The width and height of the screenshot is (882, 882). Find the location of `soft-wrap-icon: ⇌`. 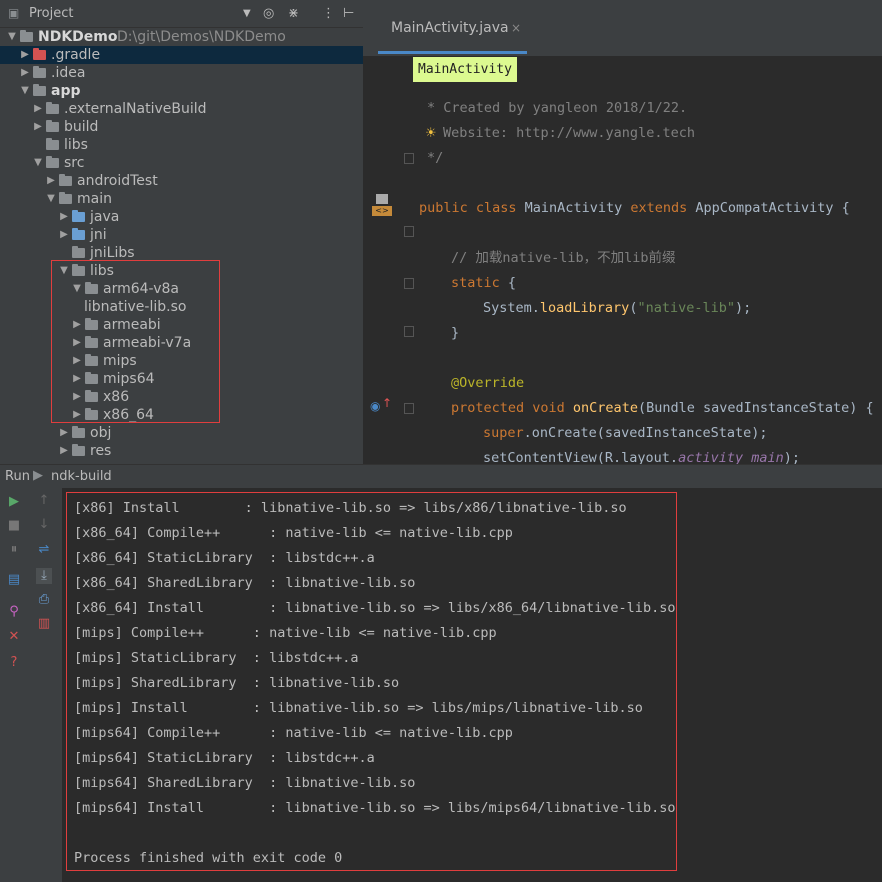

soft-wrap-icon: ⇌ is located at coordinates (44, 550).